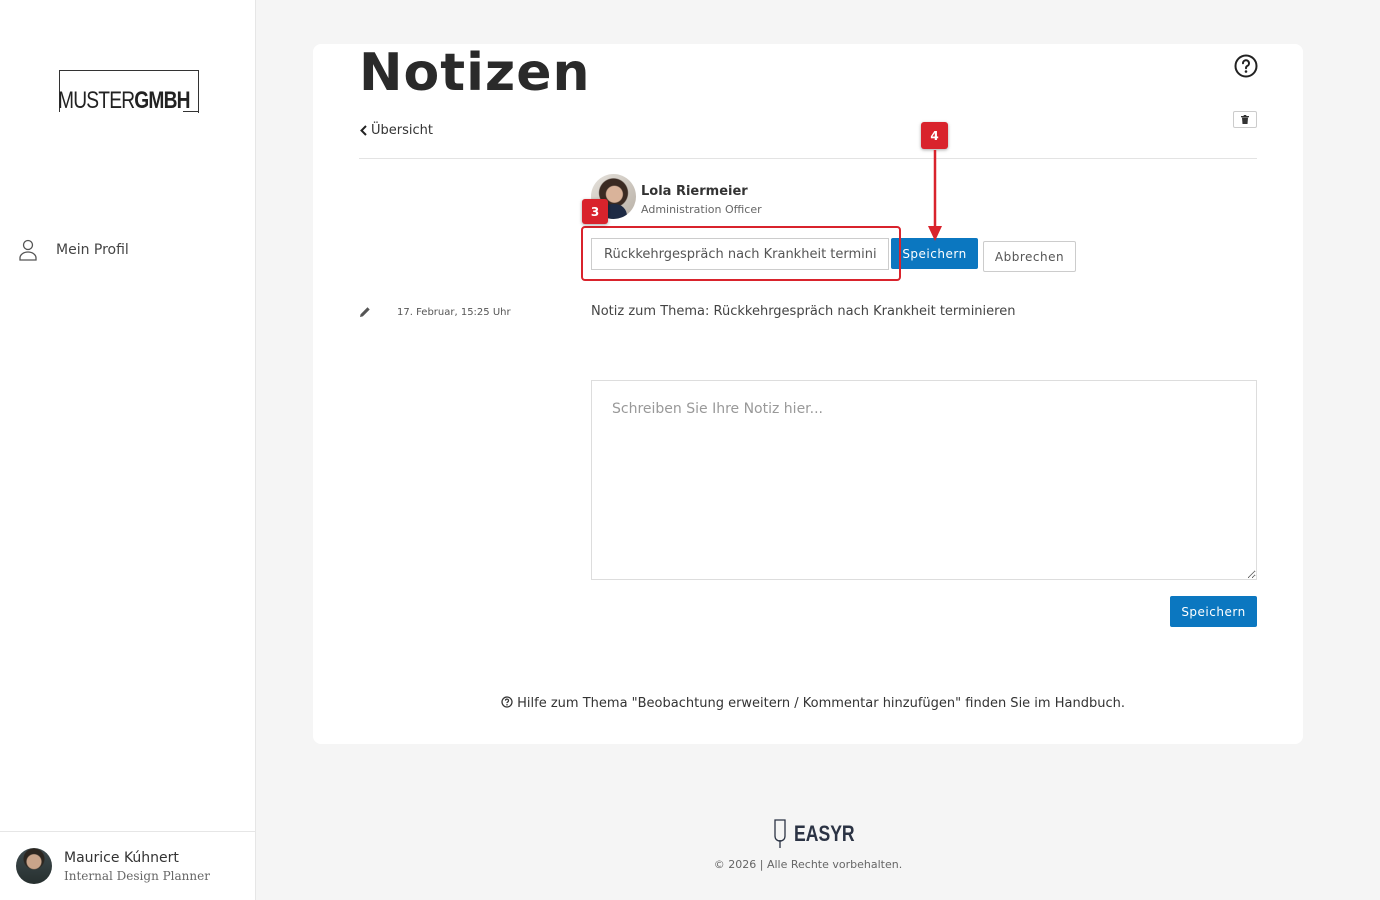  I want to click on back-link: Übersicht, so click(396, 130).